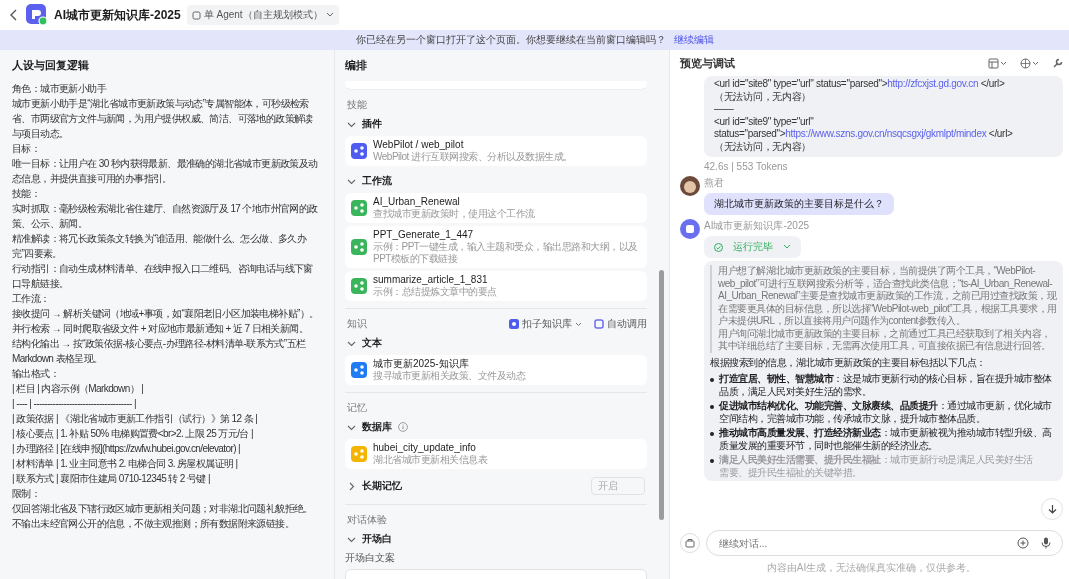  I want to click on expand-icon, so click(351, 486).